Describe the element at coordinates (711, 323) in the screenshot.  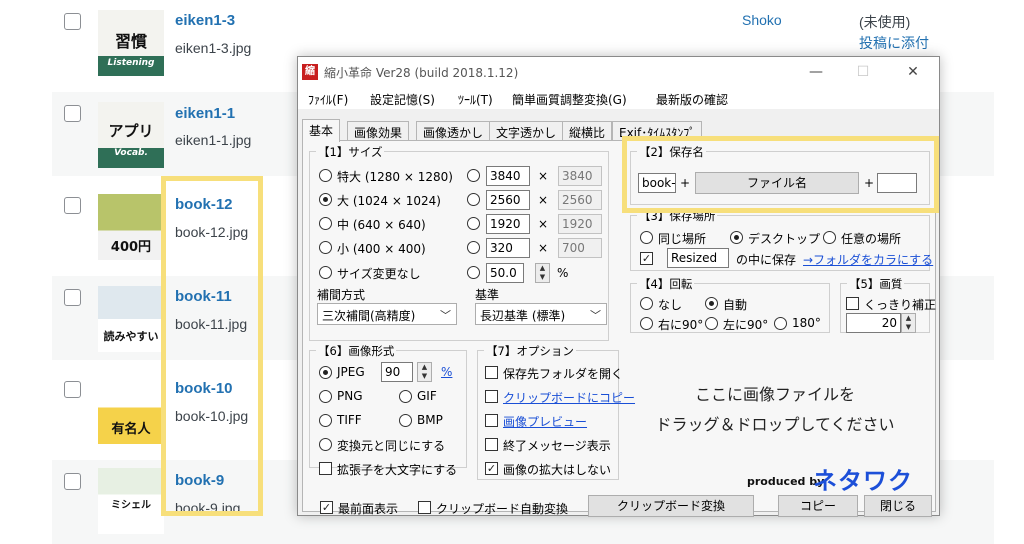
I see `rotate-left-radio` at that location.